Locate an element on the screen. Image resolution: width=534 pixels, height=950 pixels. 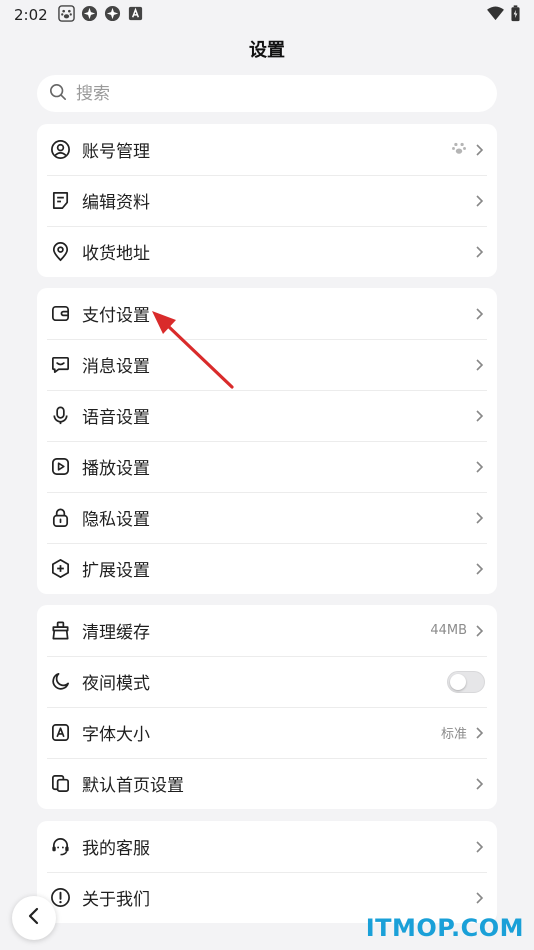
settings-item-clear-cache: 清理缓存 44MB is located at coordinates (267, 630).